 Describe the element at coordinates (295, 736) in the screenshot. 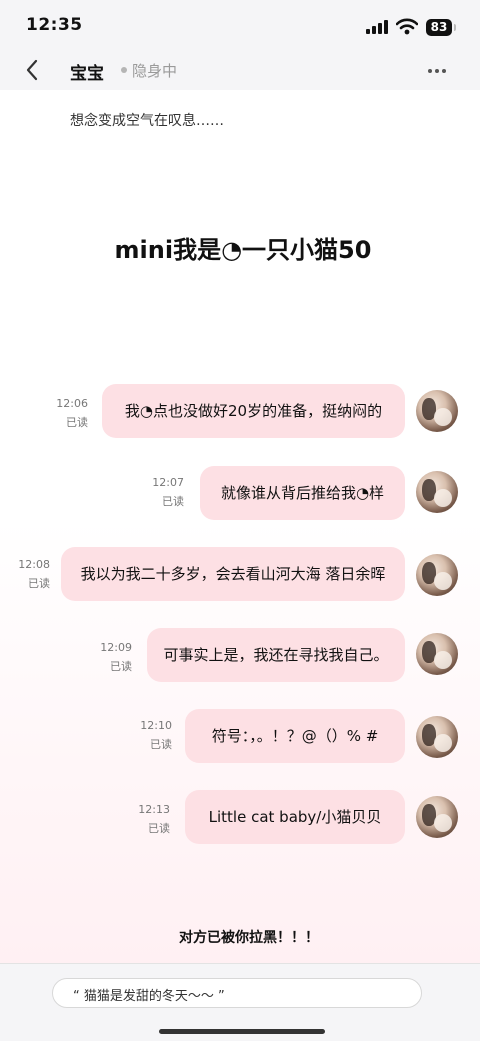

I see `message-bubble: 符号：，。！？@（）% #` at that location.